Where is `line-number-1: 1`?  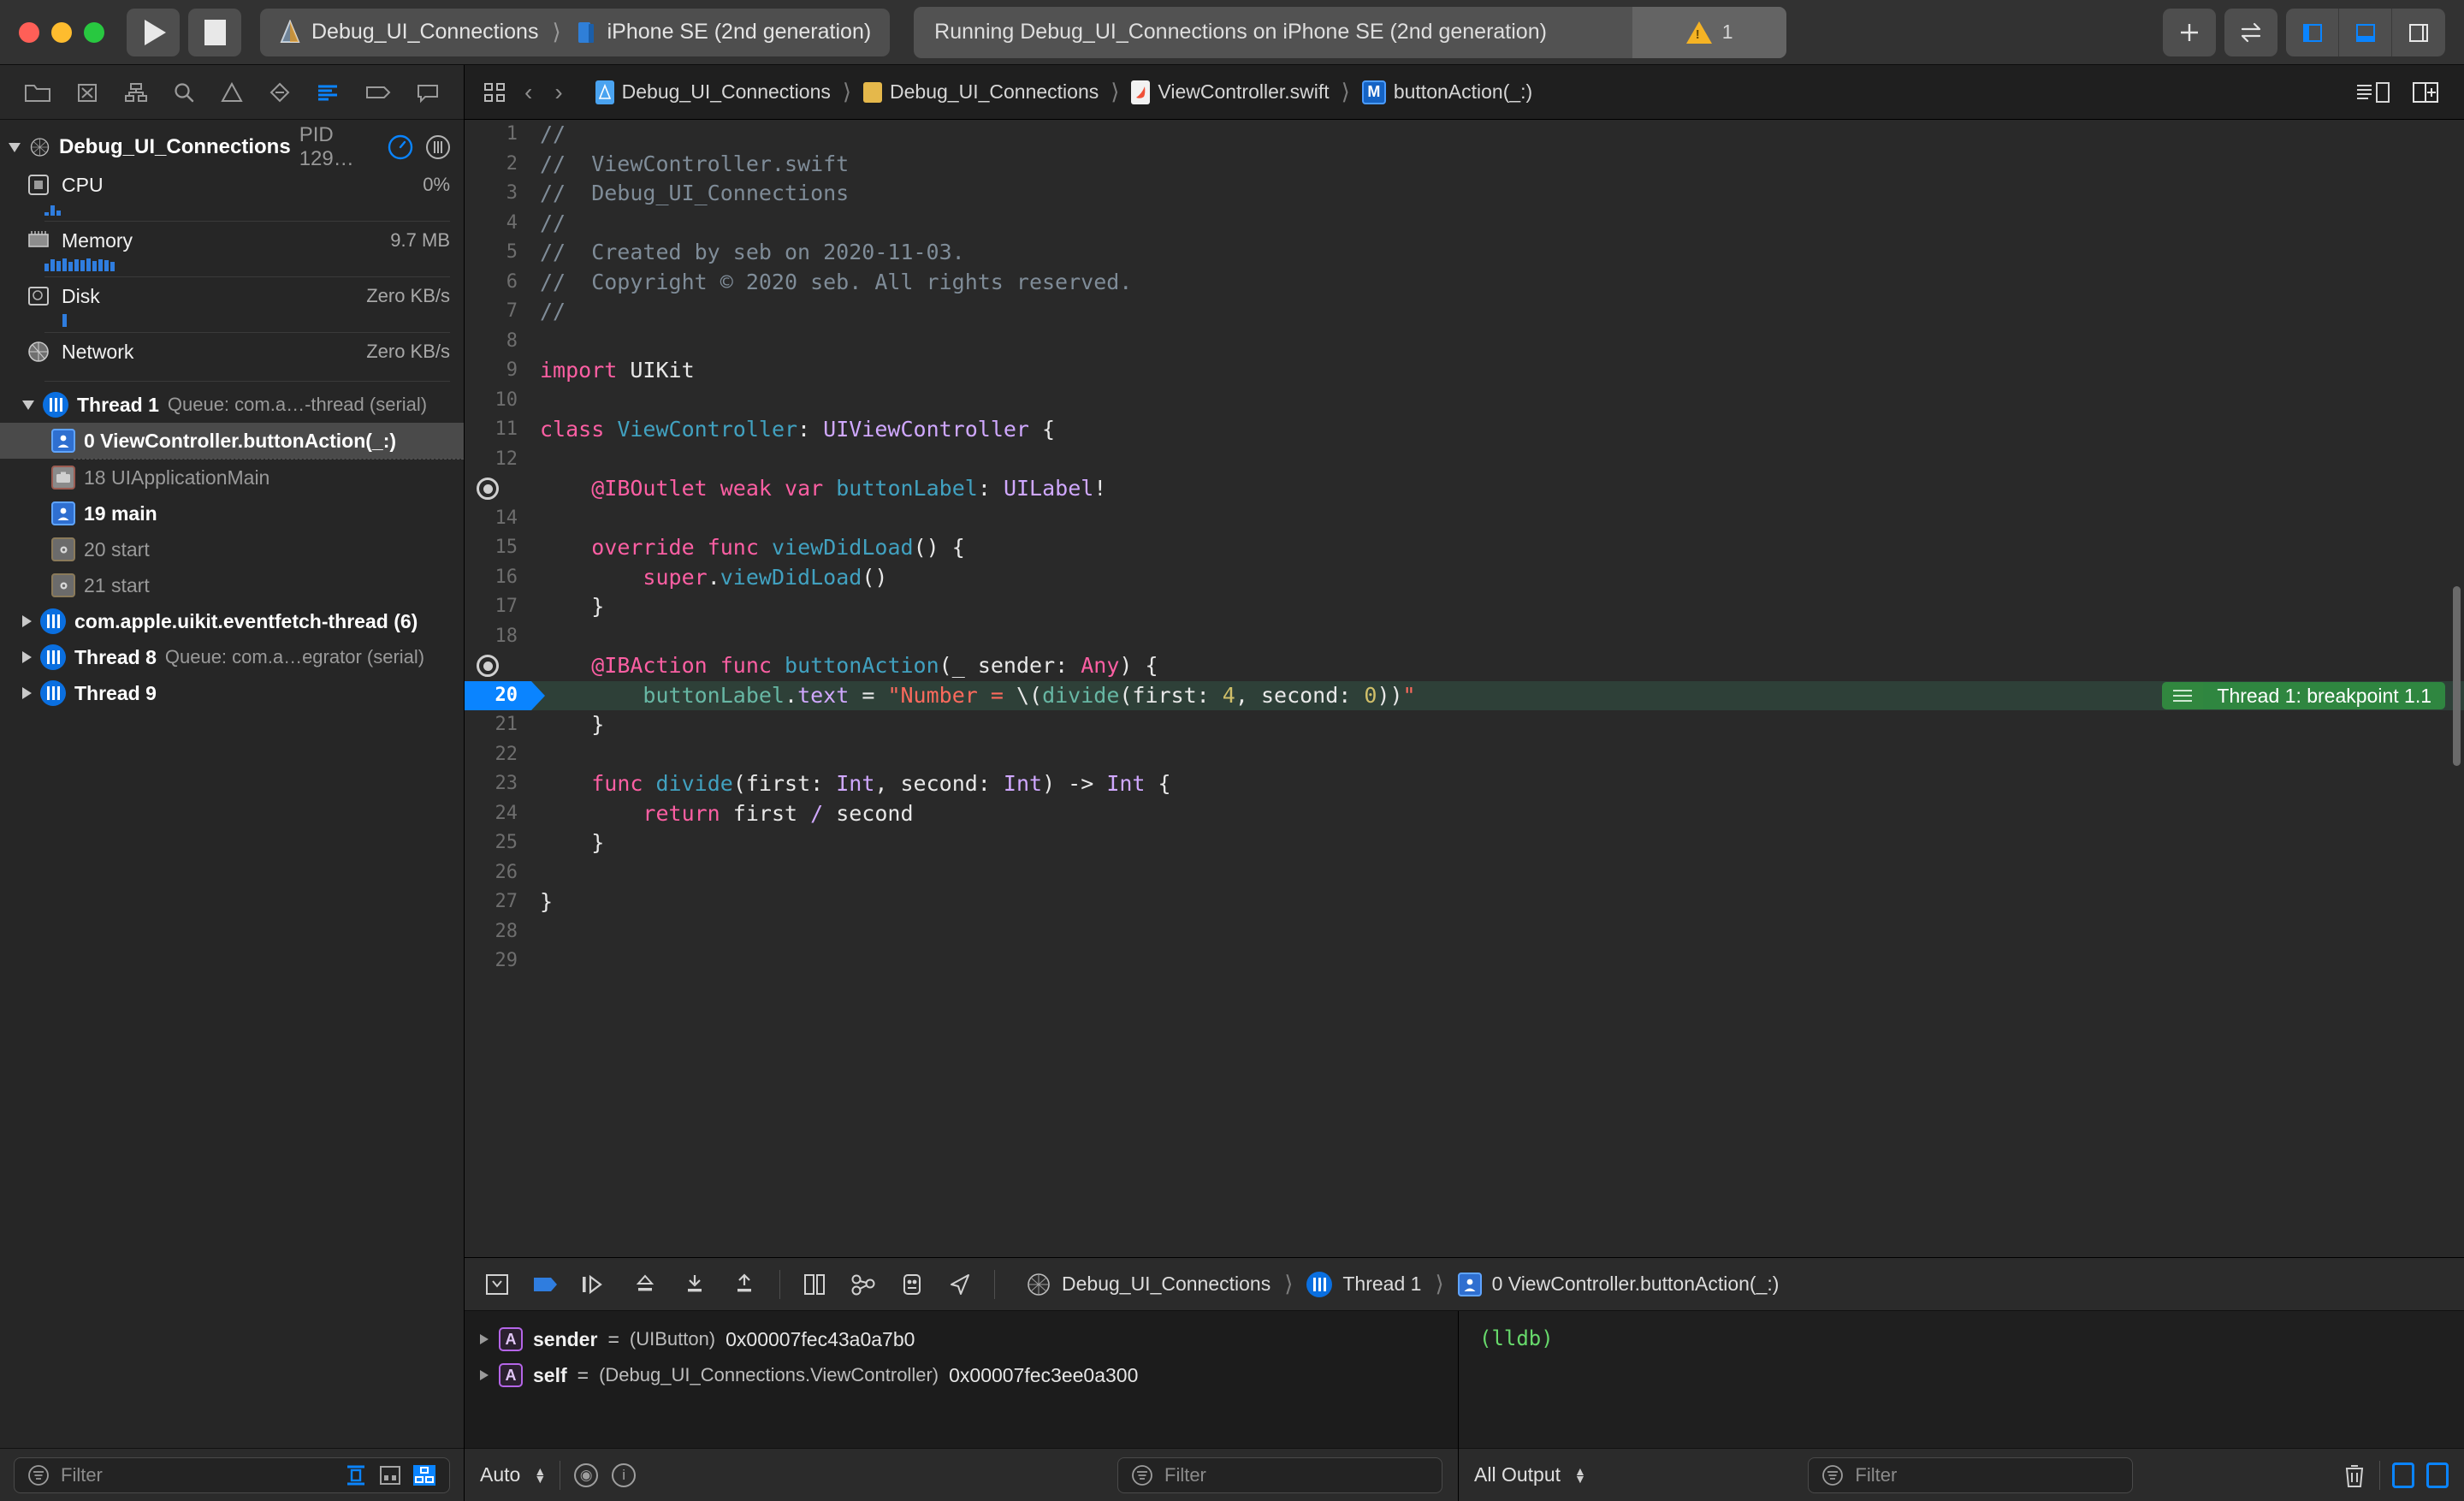
line-number-1: 1 is located at coordinates (498, 135).